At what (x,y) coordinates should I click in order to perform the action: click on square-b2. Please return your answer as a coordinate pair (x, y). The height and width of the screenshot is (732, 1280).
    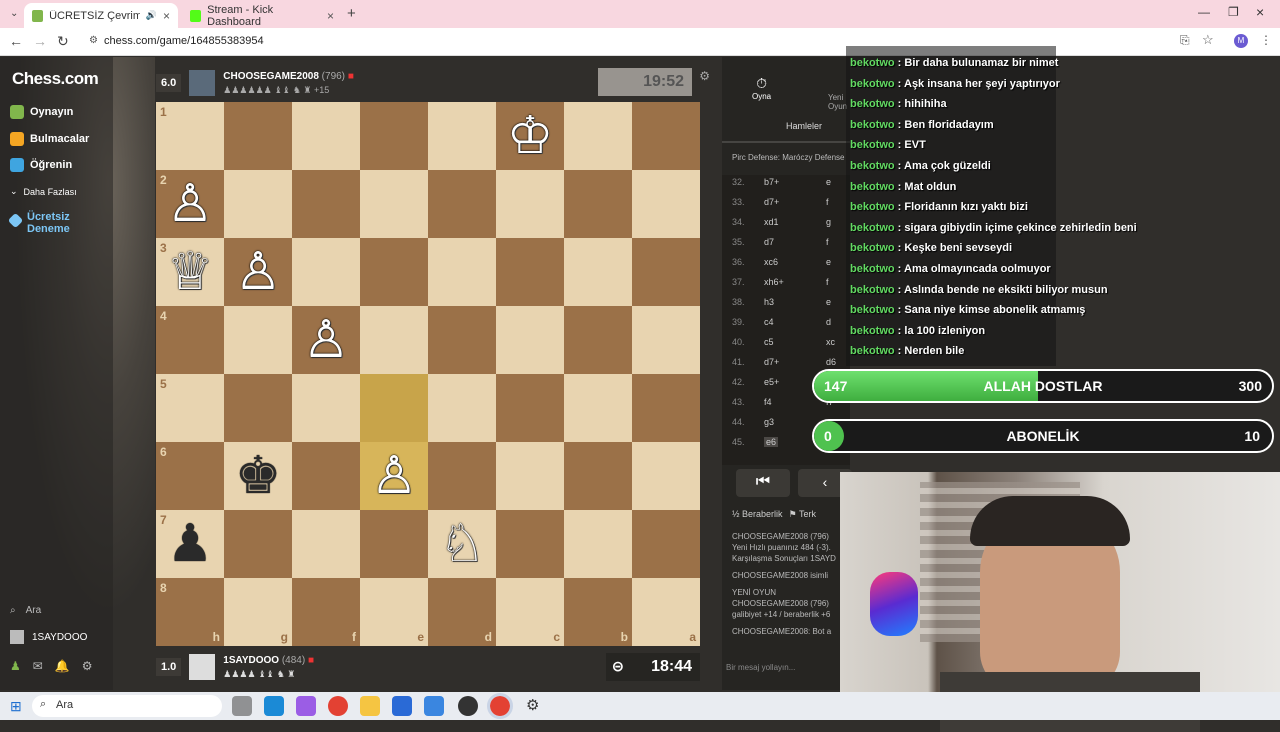
    Looking at the image, I should click on (598, 204).